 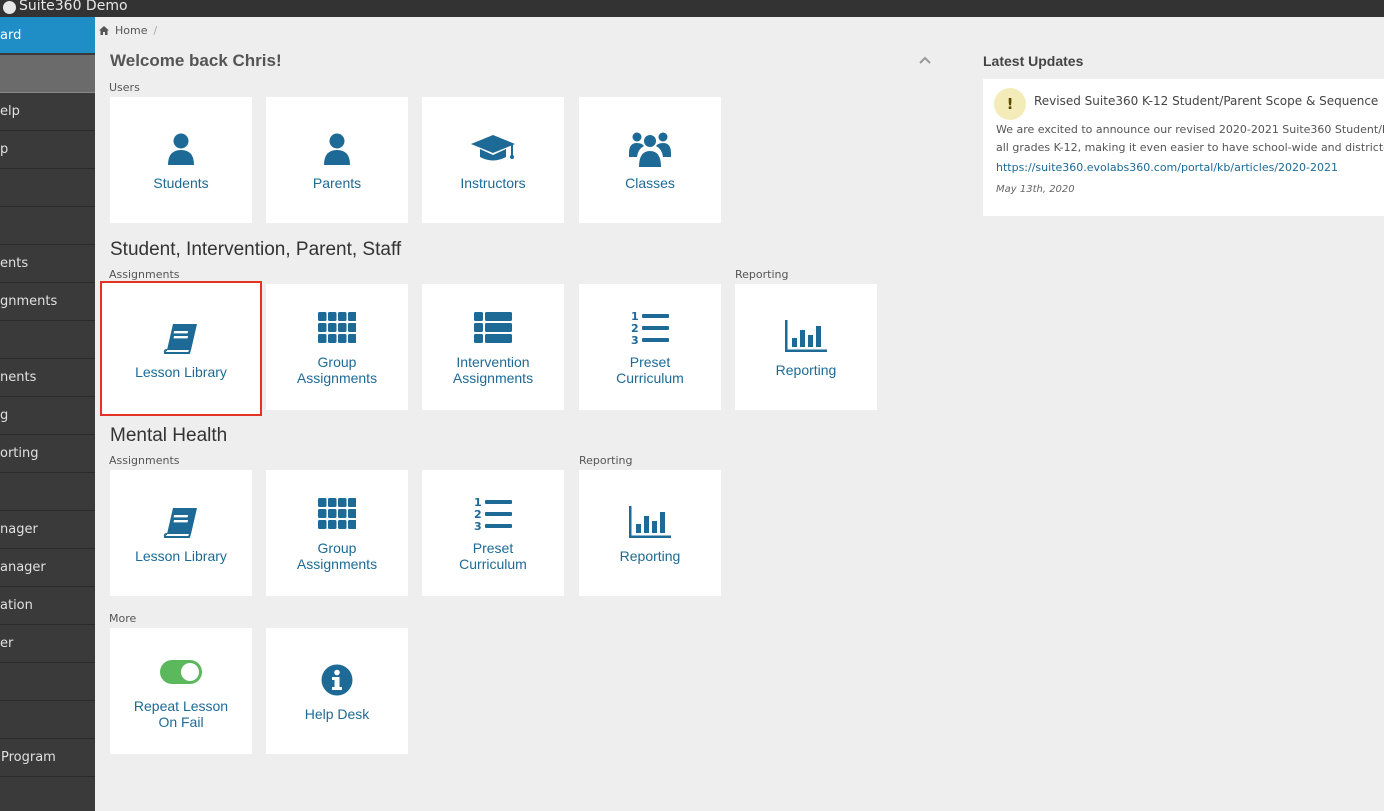 I want to click on tile-mh-group-assignments: Group Assignments, so click(x=337, y=533).